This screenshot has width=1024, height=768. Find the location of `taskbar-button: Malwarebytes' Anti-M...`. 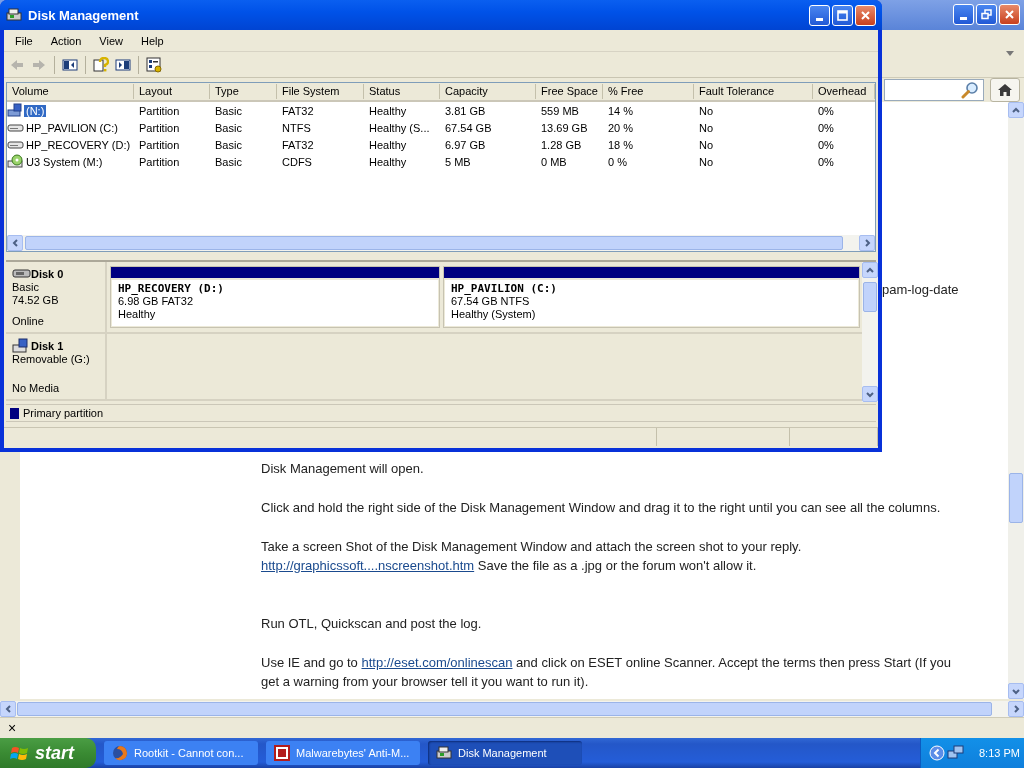

taskbar-button: Malwarebytes' Anti-M... is located at coordinates (343, 753).